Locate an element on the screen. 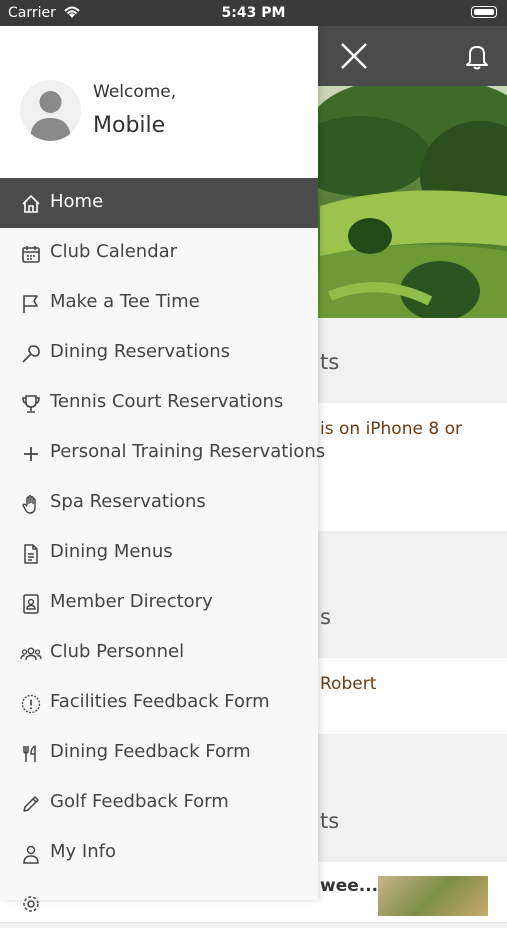  profile-header: Welcome, Mobile is located at coordinates (159, 102).